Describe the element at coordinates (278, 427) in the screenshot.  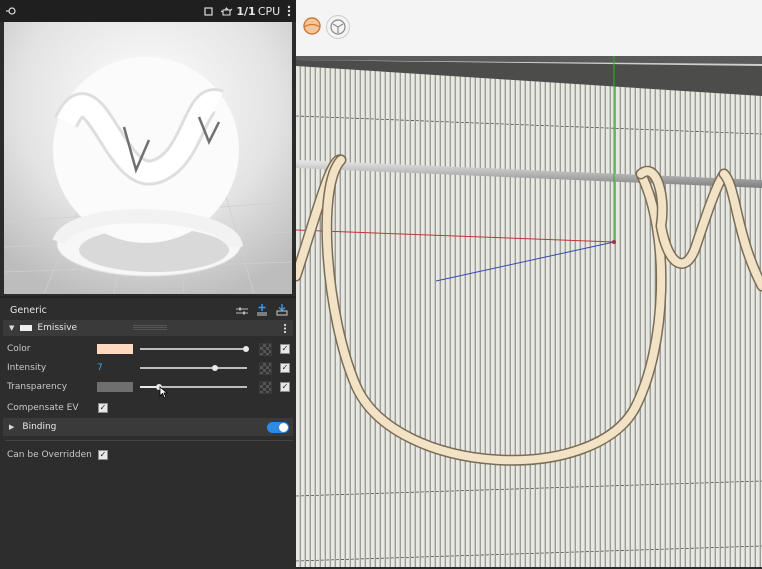
I see `binding-toggle` at that location.